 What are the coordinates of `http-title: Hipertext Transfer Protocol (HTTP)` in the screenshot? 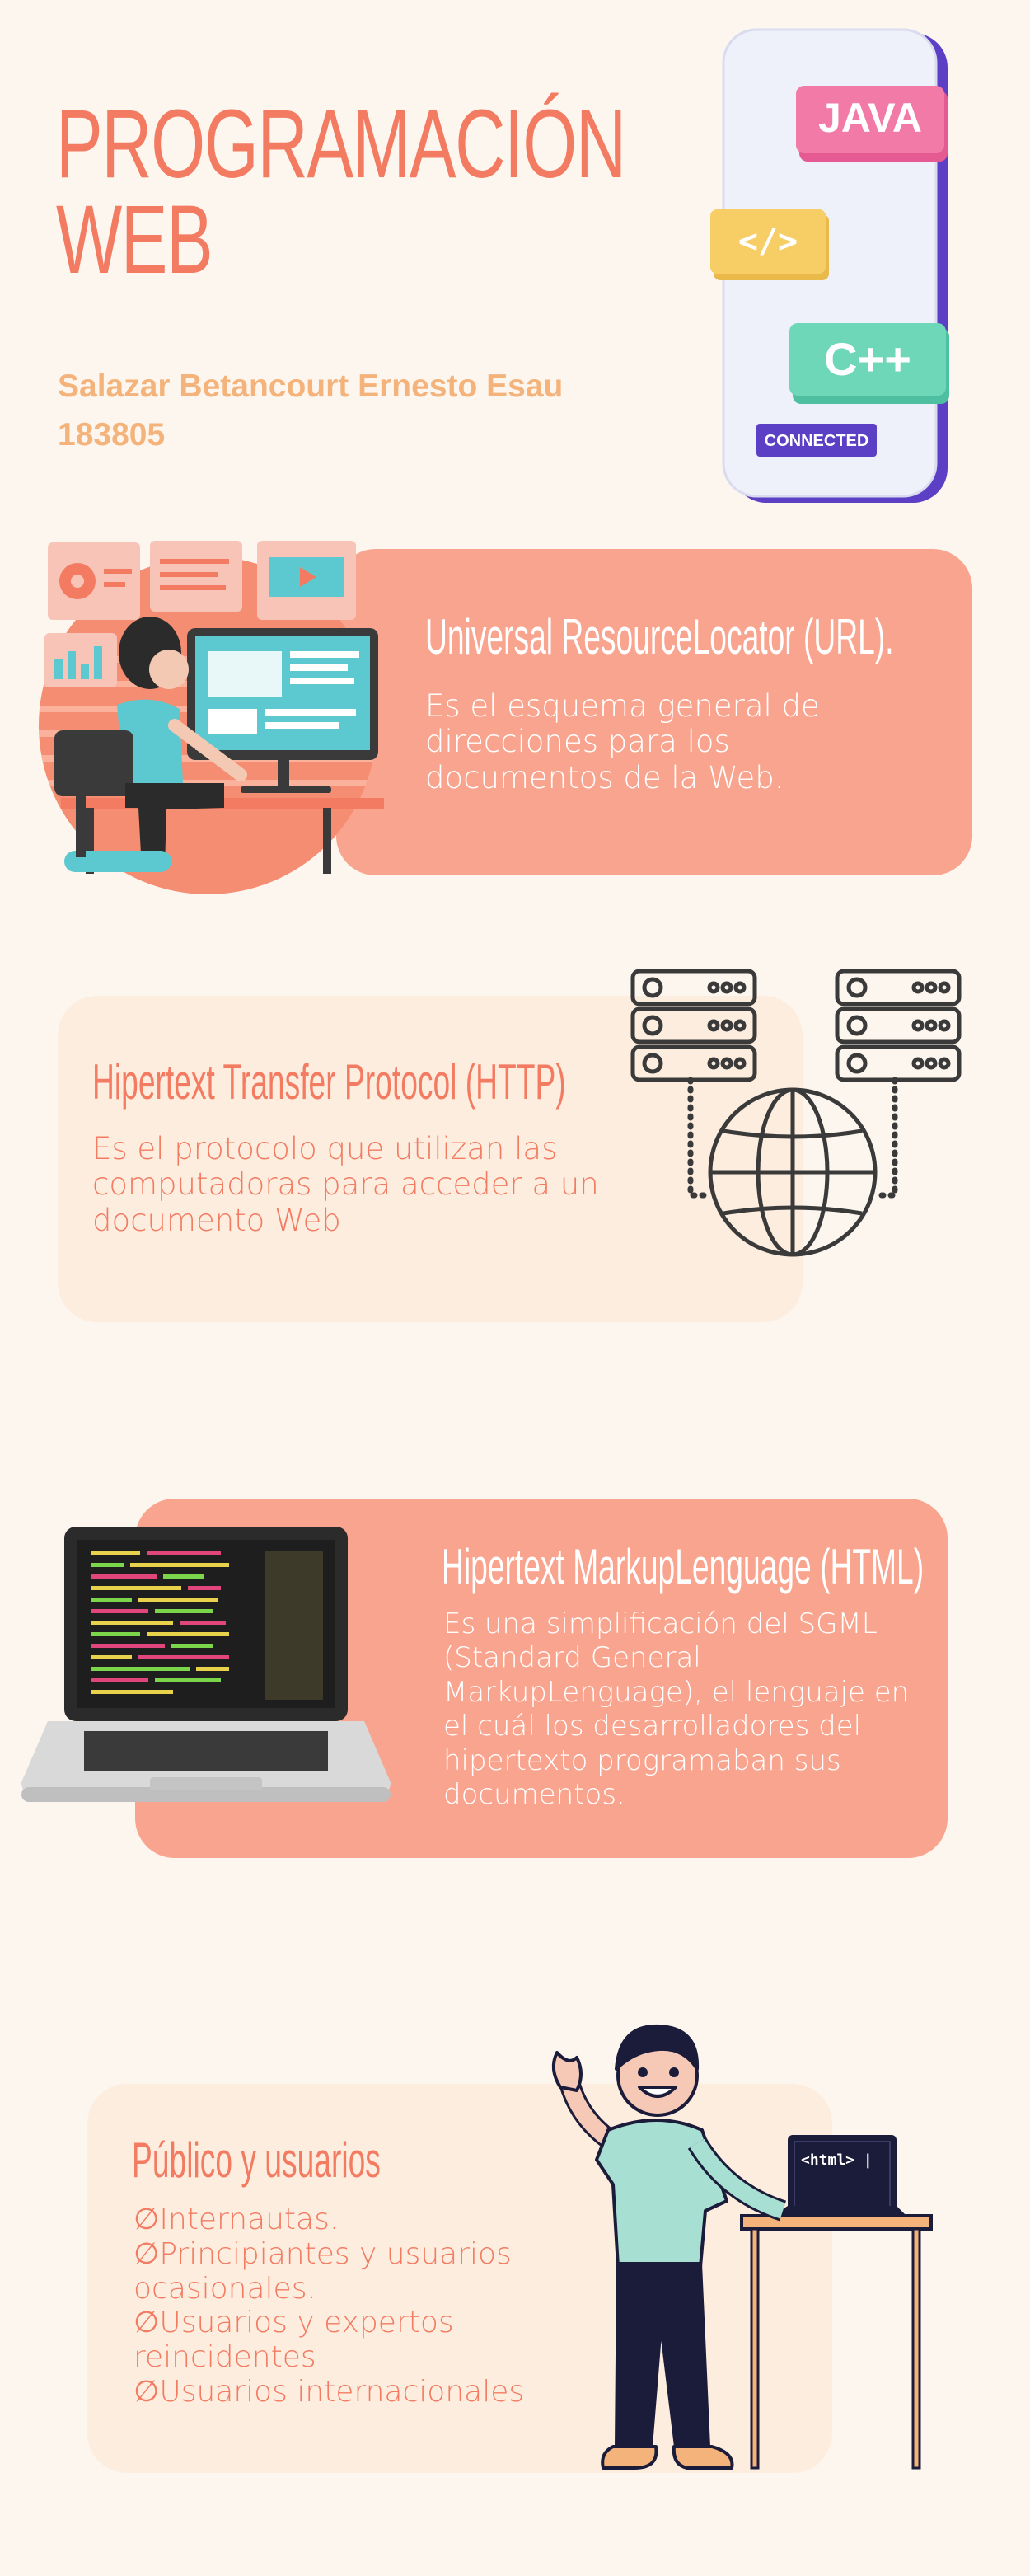 It's located at (329, 1082).